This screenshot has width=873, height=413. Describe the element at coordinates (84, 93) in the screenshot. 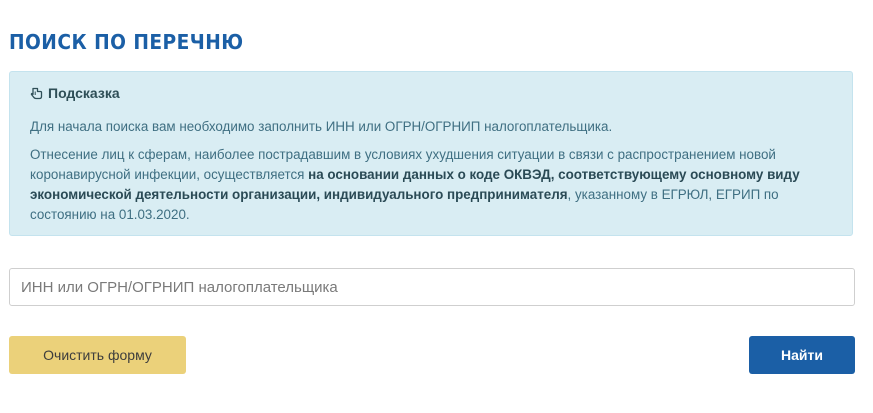

I see `hint-title: Подсказка` at that location.